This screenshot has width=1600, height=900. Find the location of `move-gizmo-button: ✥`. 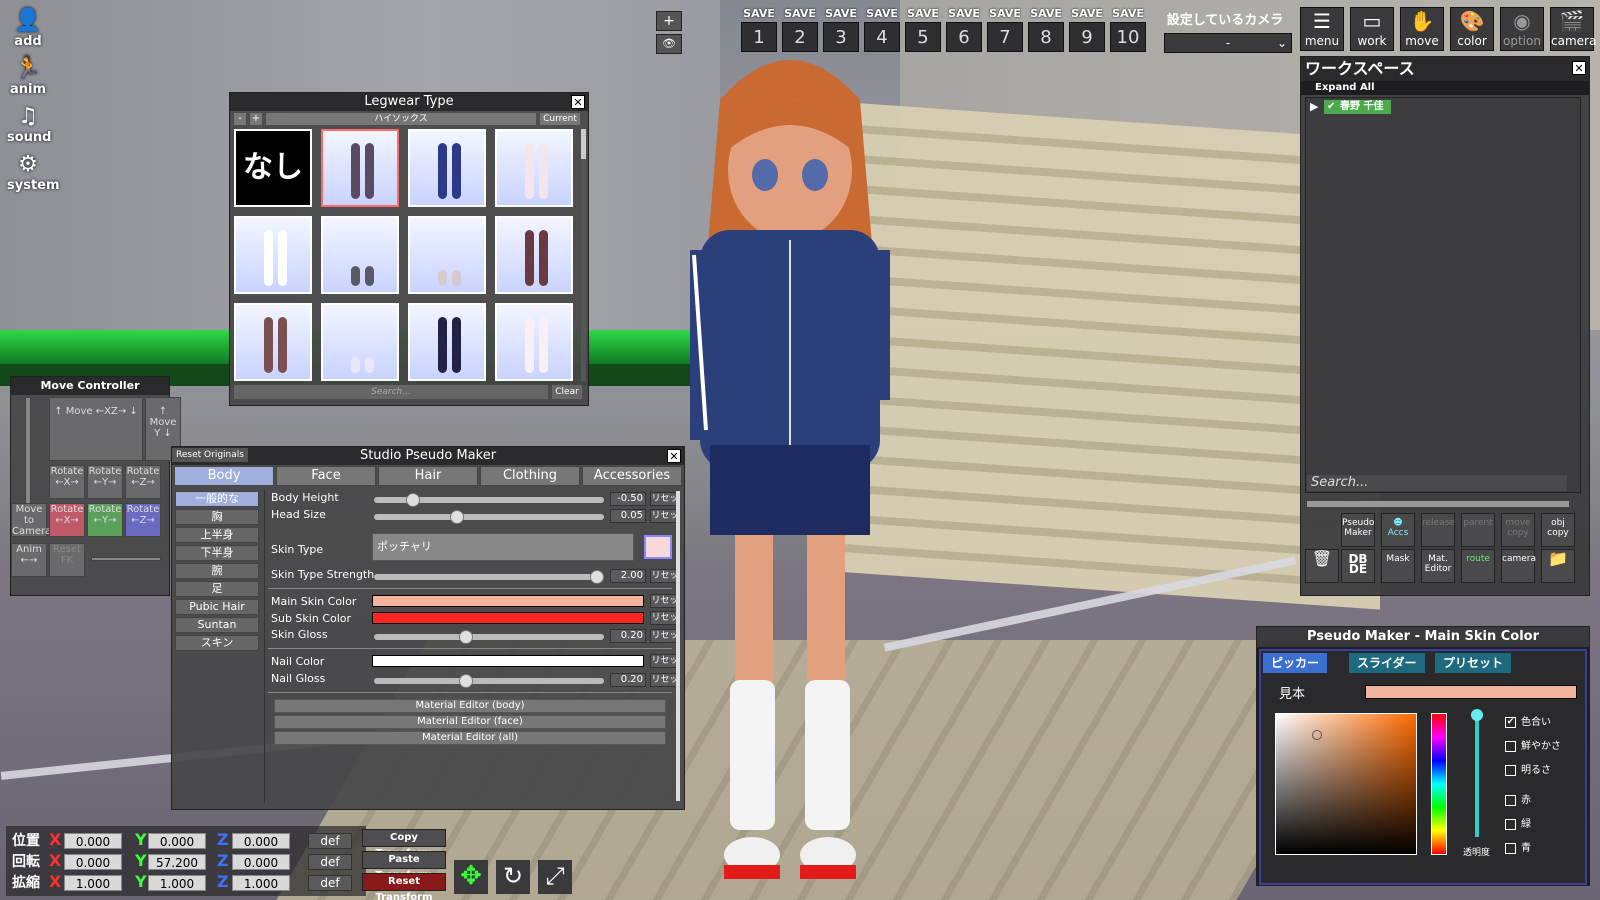

move-gizmo-button: ✥ is located at coordinates (471, 877).